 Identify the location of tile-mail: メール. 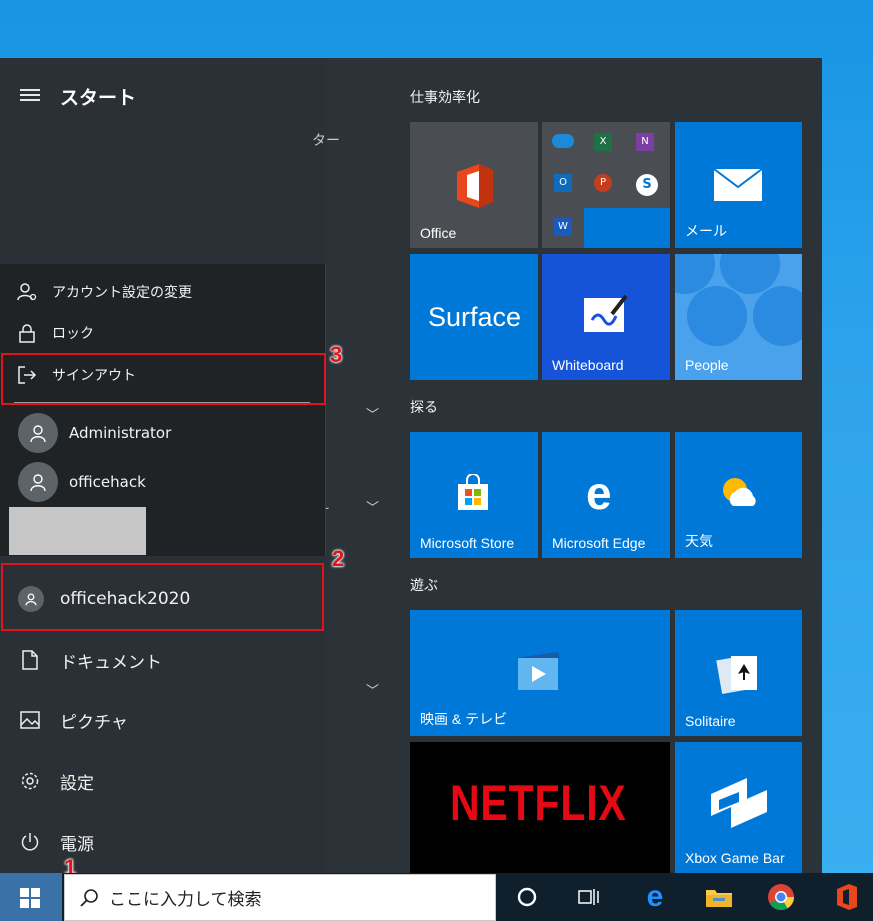
(738, 185).